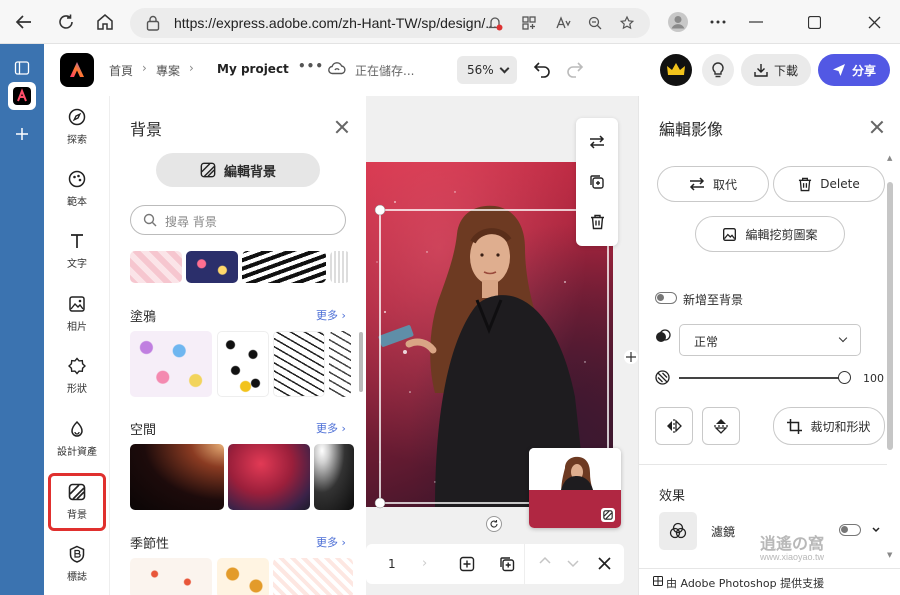 Image resolution: width=900 pixels, height=595 pixels. I want to click on redo-icon, so click(575, 70).